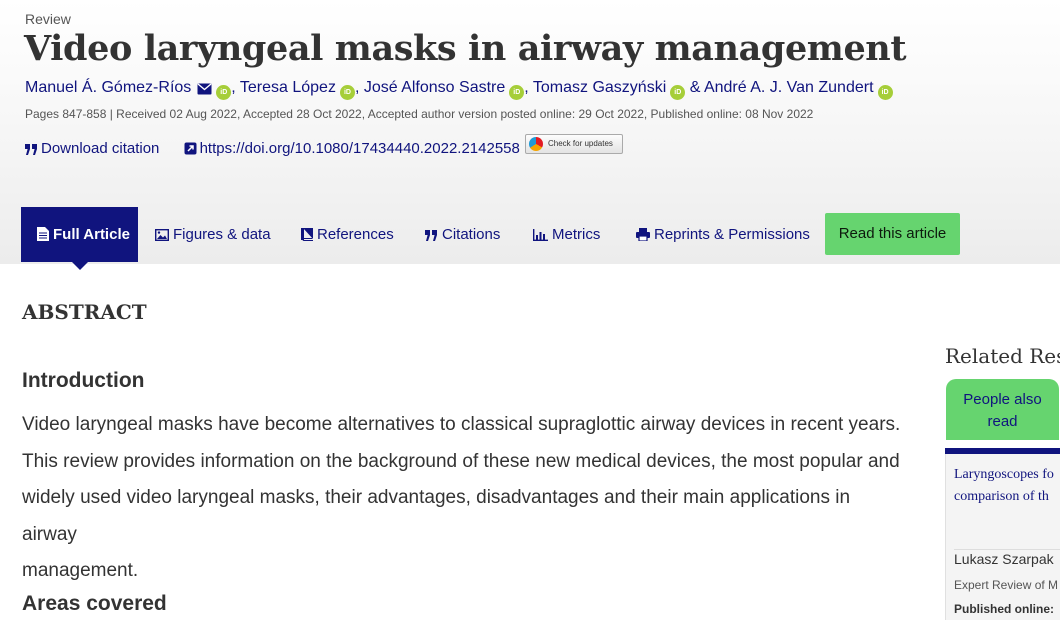 The image size is (1060, 620). Describe the element at coordinates (599, 87) in the screenshot. I see `author-name-4: Tomasz Gaszyński` at that location.